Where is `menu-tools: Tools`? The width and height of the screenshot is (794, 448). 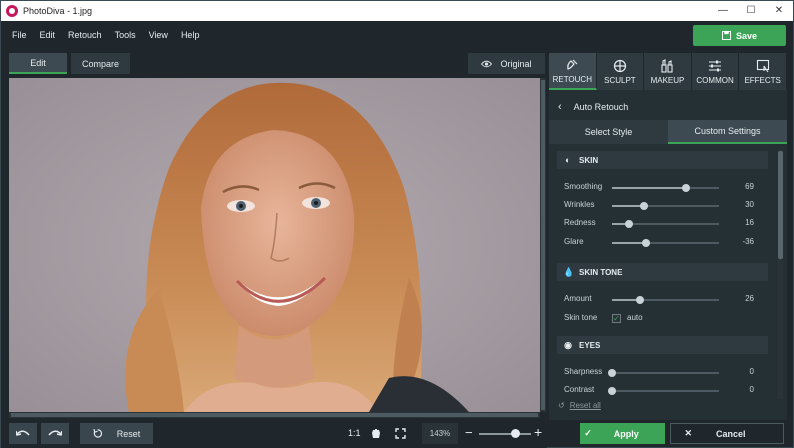 menu-tools: Tools is located at coordinates (125, 35).